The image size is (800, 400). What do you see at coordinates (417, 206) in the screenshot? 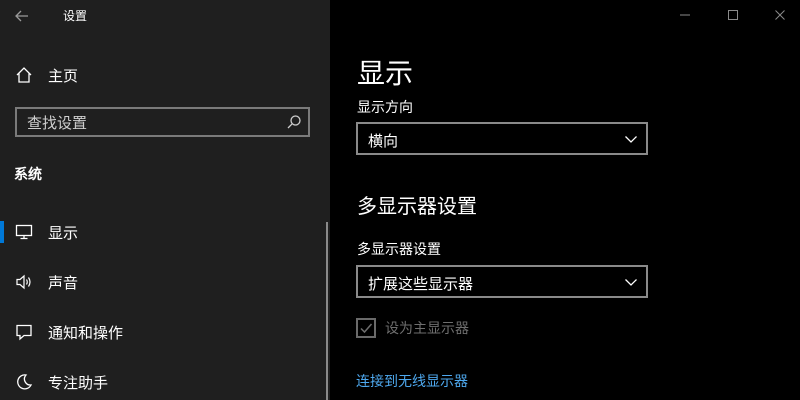
I see `multi-display-section-title: 多显示器设置` at bounding box center [417, 206].